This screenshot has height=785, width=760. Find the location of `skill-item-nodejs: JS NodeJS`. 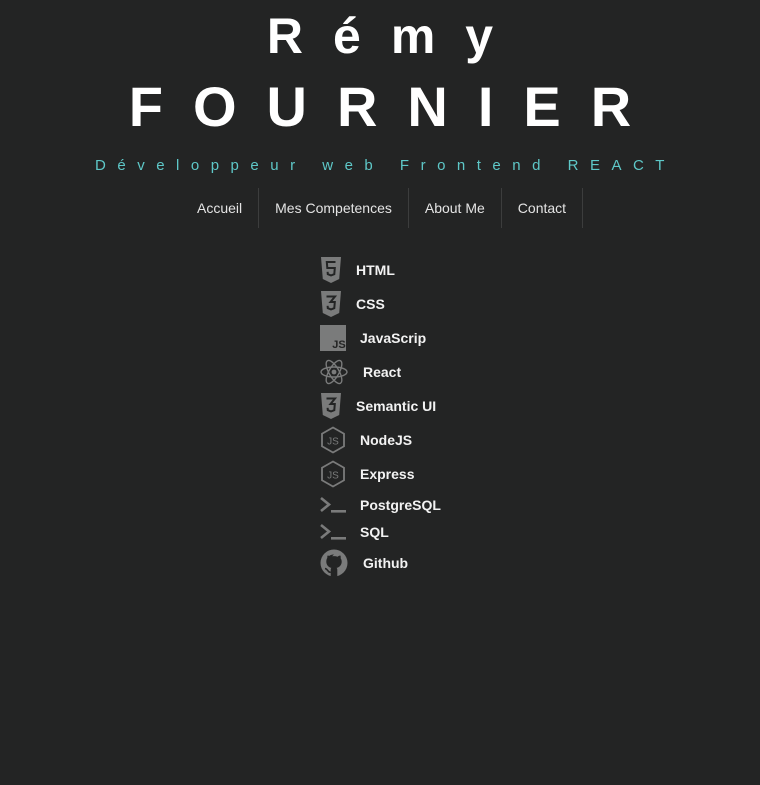

skill-item-nodejs: JS NodeJS is located at coordinates (365, 440).